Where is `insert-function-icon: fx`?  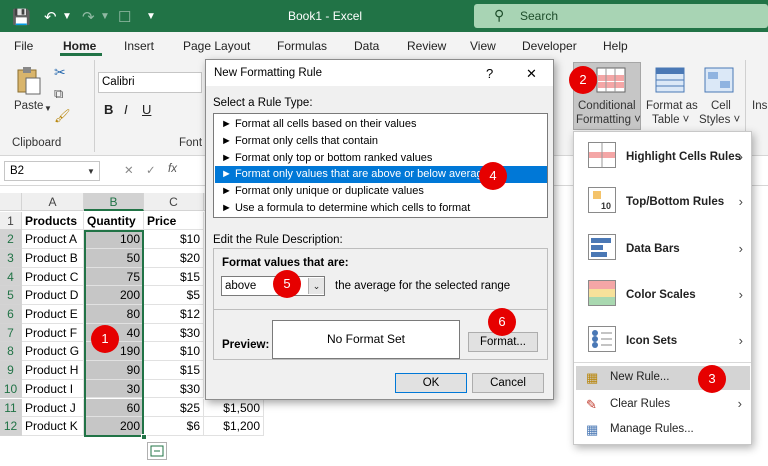 insert-function-icon: fx is located at coordinates (172, 169).